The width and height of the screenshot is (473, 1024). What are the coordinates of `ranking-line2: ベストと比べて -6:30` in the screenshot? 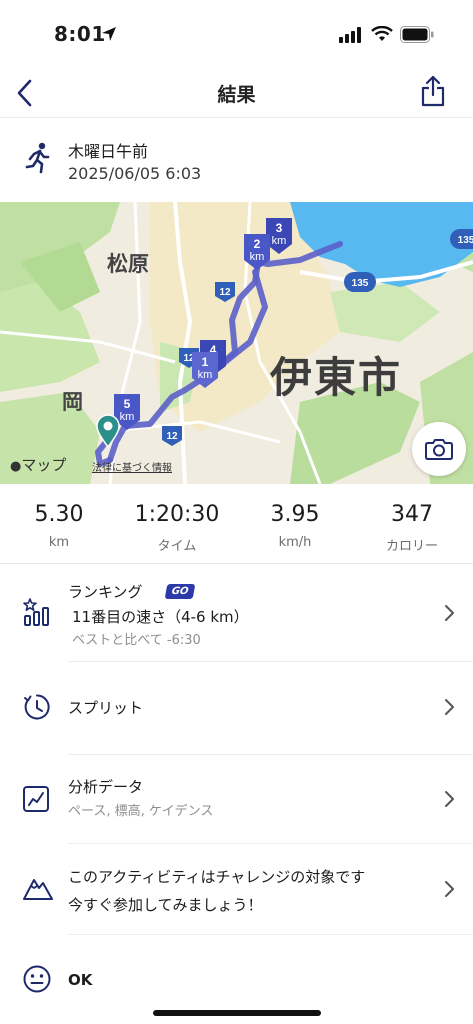 It's located at (136, 640).